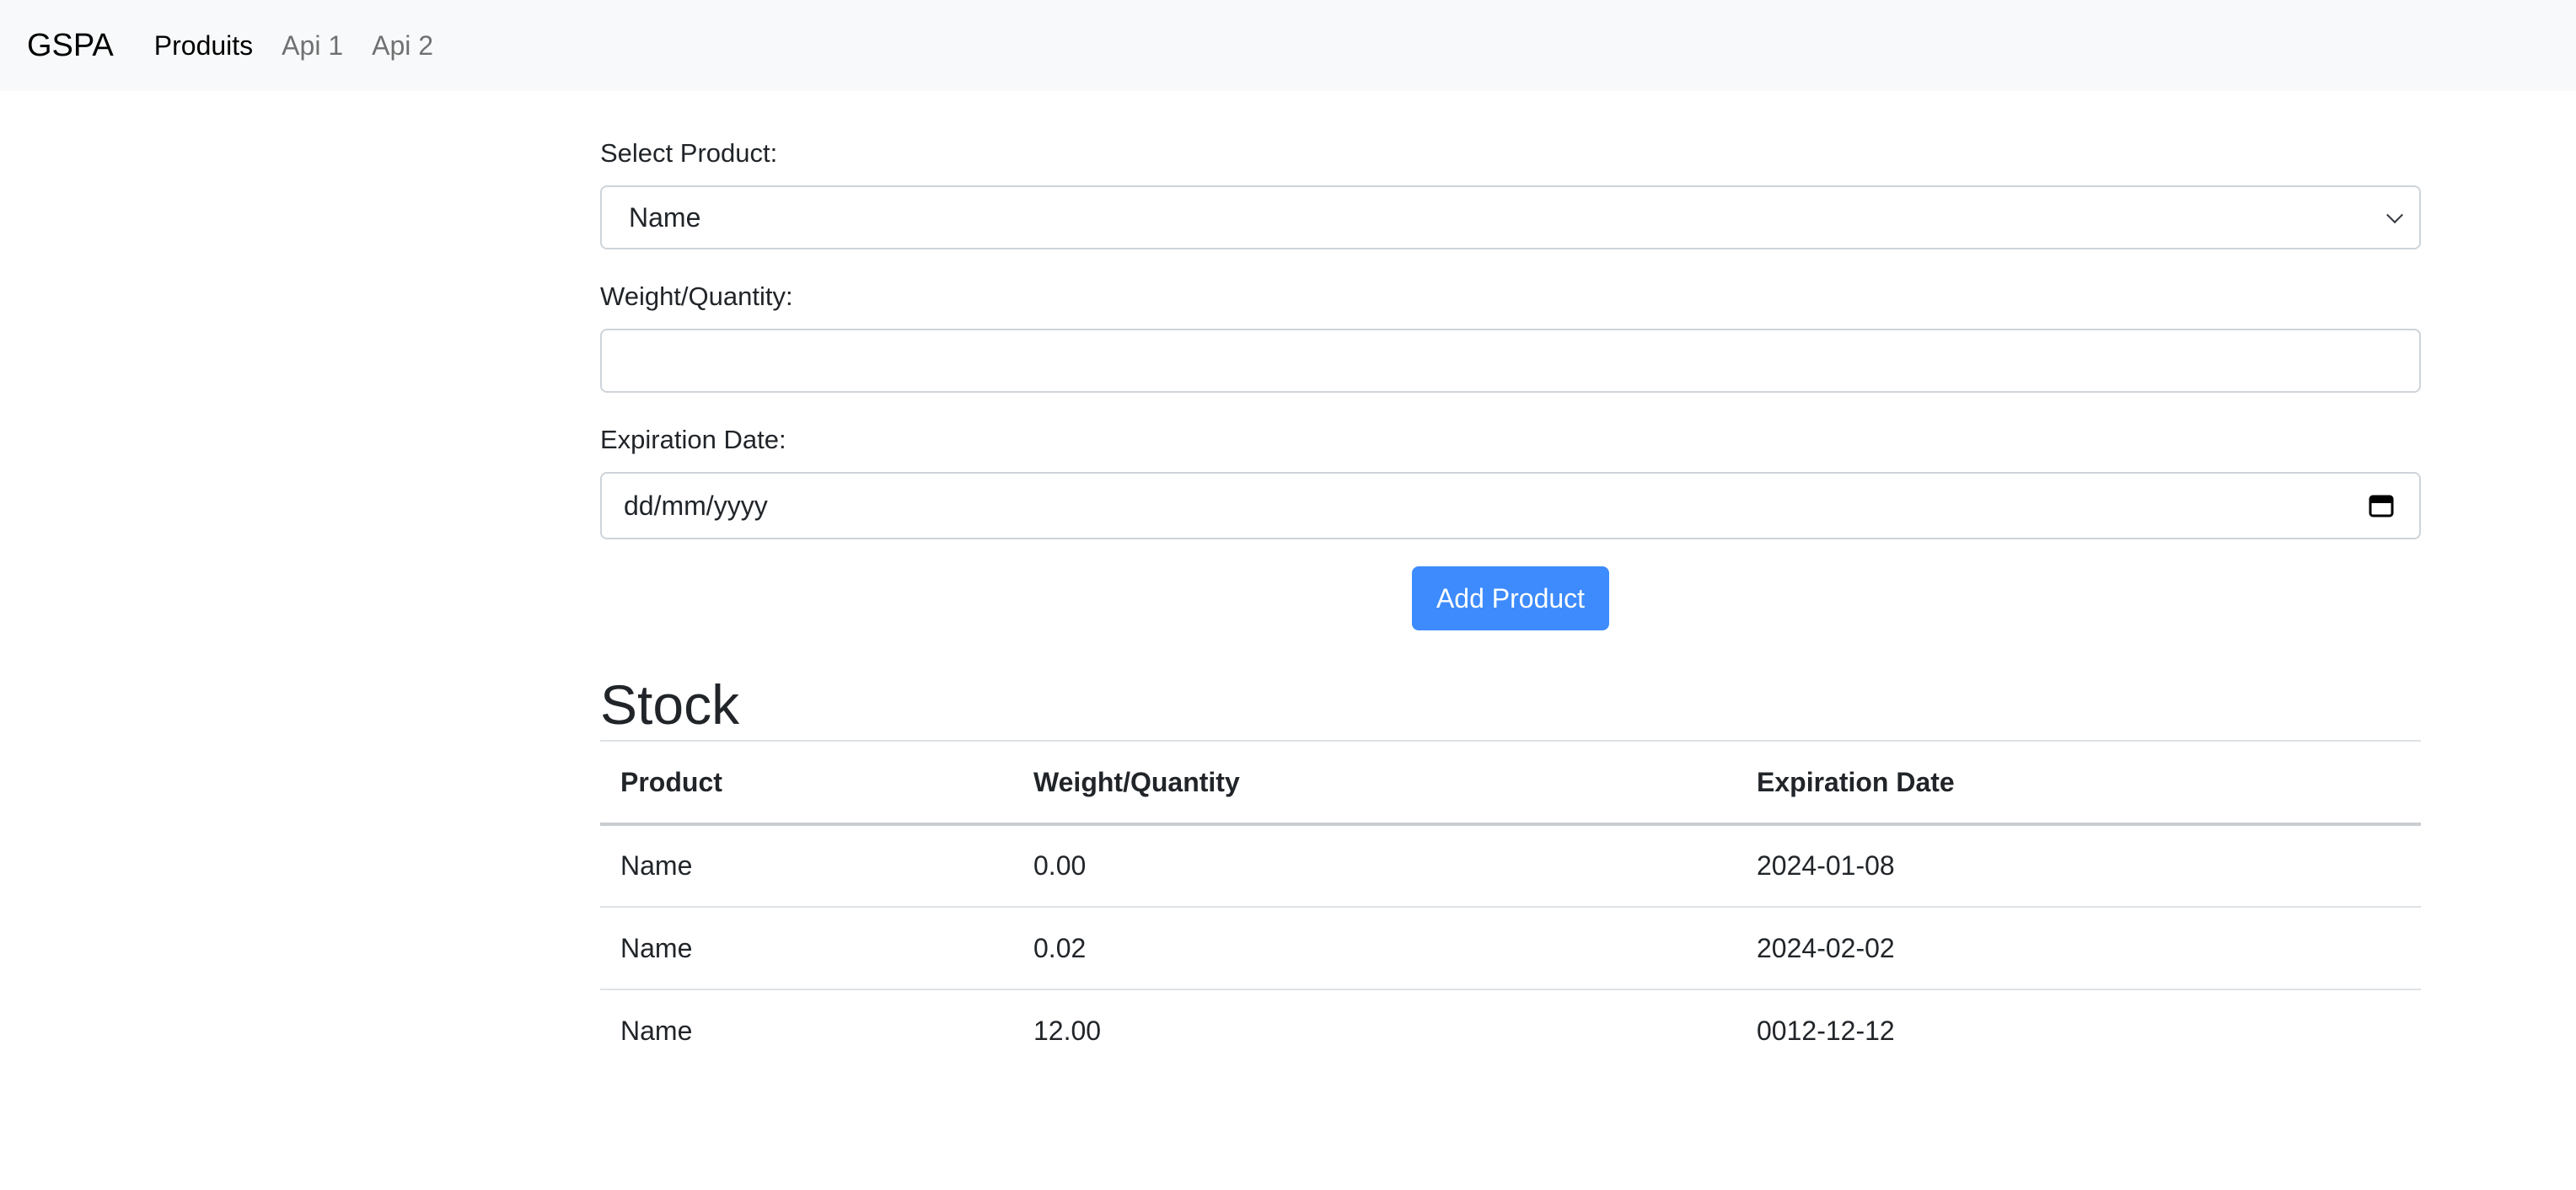 The width and height of the screenshot is (2576, 1190). Describe the element at coordinates (2078, 866) in the screenshot. I see `cell-expiration-date: 2024-01-08` at that location.